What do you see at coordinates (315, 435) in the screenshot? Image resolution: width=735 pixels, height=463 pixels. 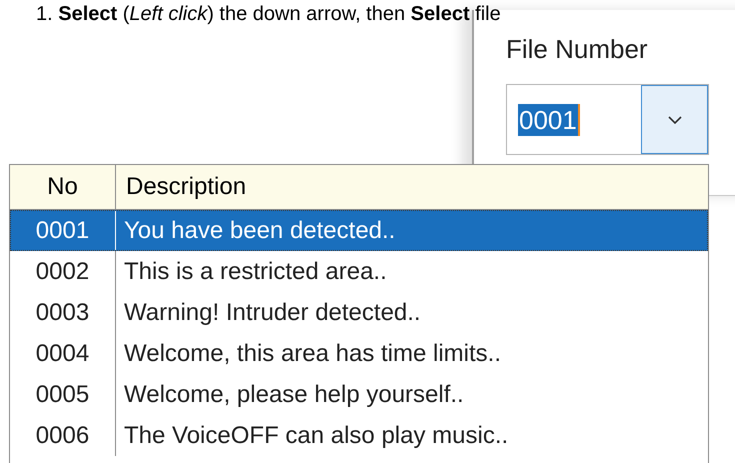 I see `row-description: The VoiceOFF can also play music..` at bounding box center [315, 435].